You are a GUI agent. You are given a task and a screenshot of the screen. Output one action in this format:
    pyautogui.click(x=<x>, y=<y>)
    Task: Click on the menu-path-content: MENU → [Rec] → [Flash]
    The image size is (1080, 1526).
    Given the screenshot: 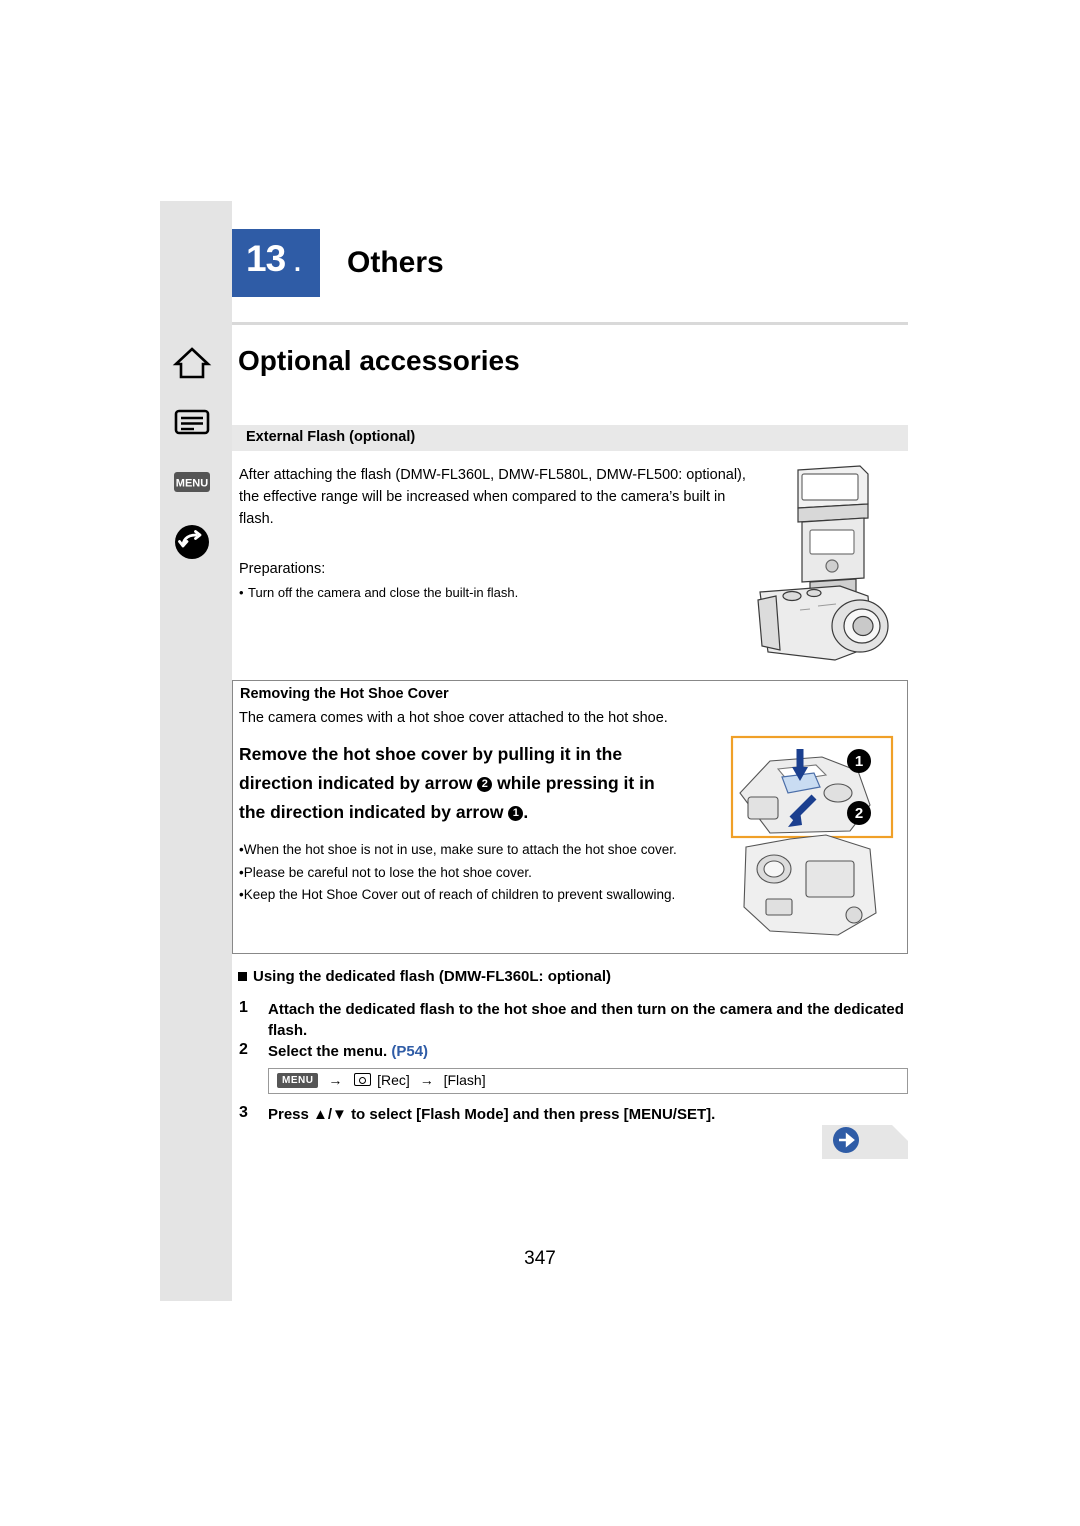 What is the action you would take?
    pyautogui.click(x=381, y=1080)
    